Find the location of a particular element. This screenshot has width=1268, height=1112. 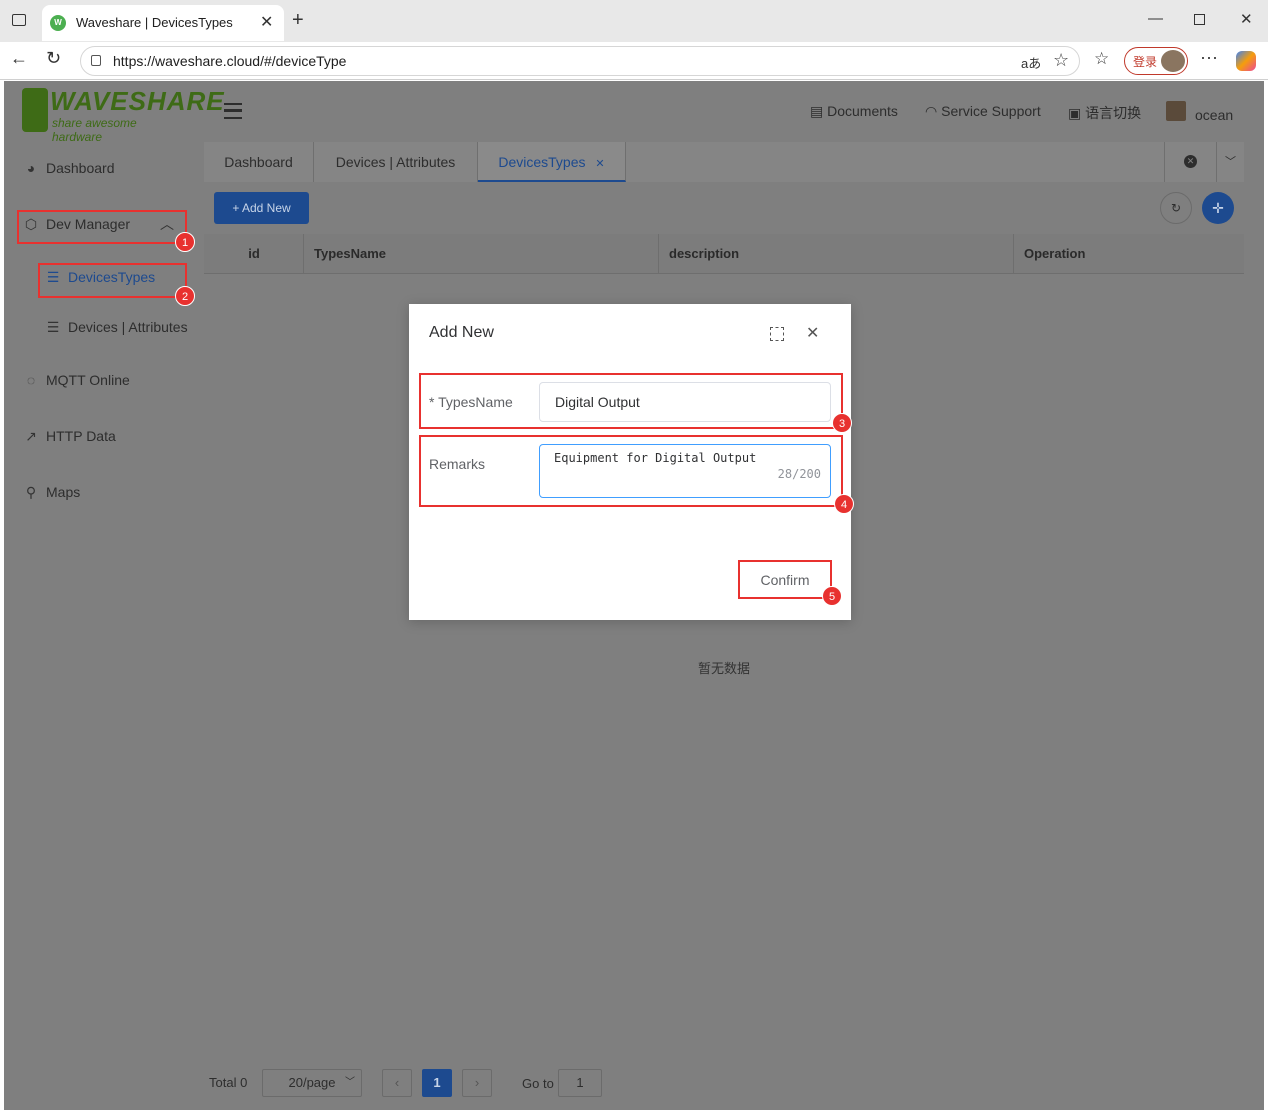

column-description: description is located at coordinates (835, 254).